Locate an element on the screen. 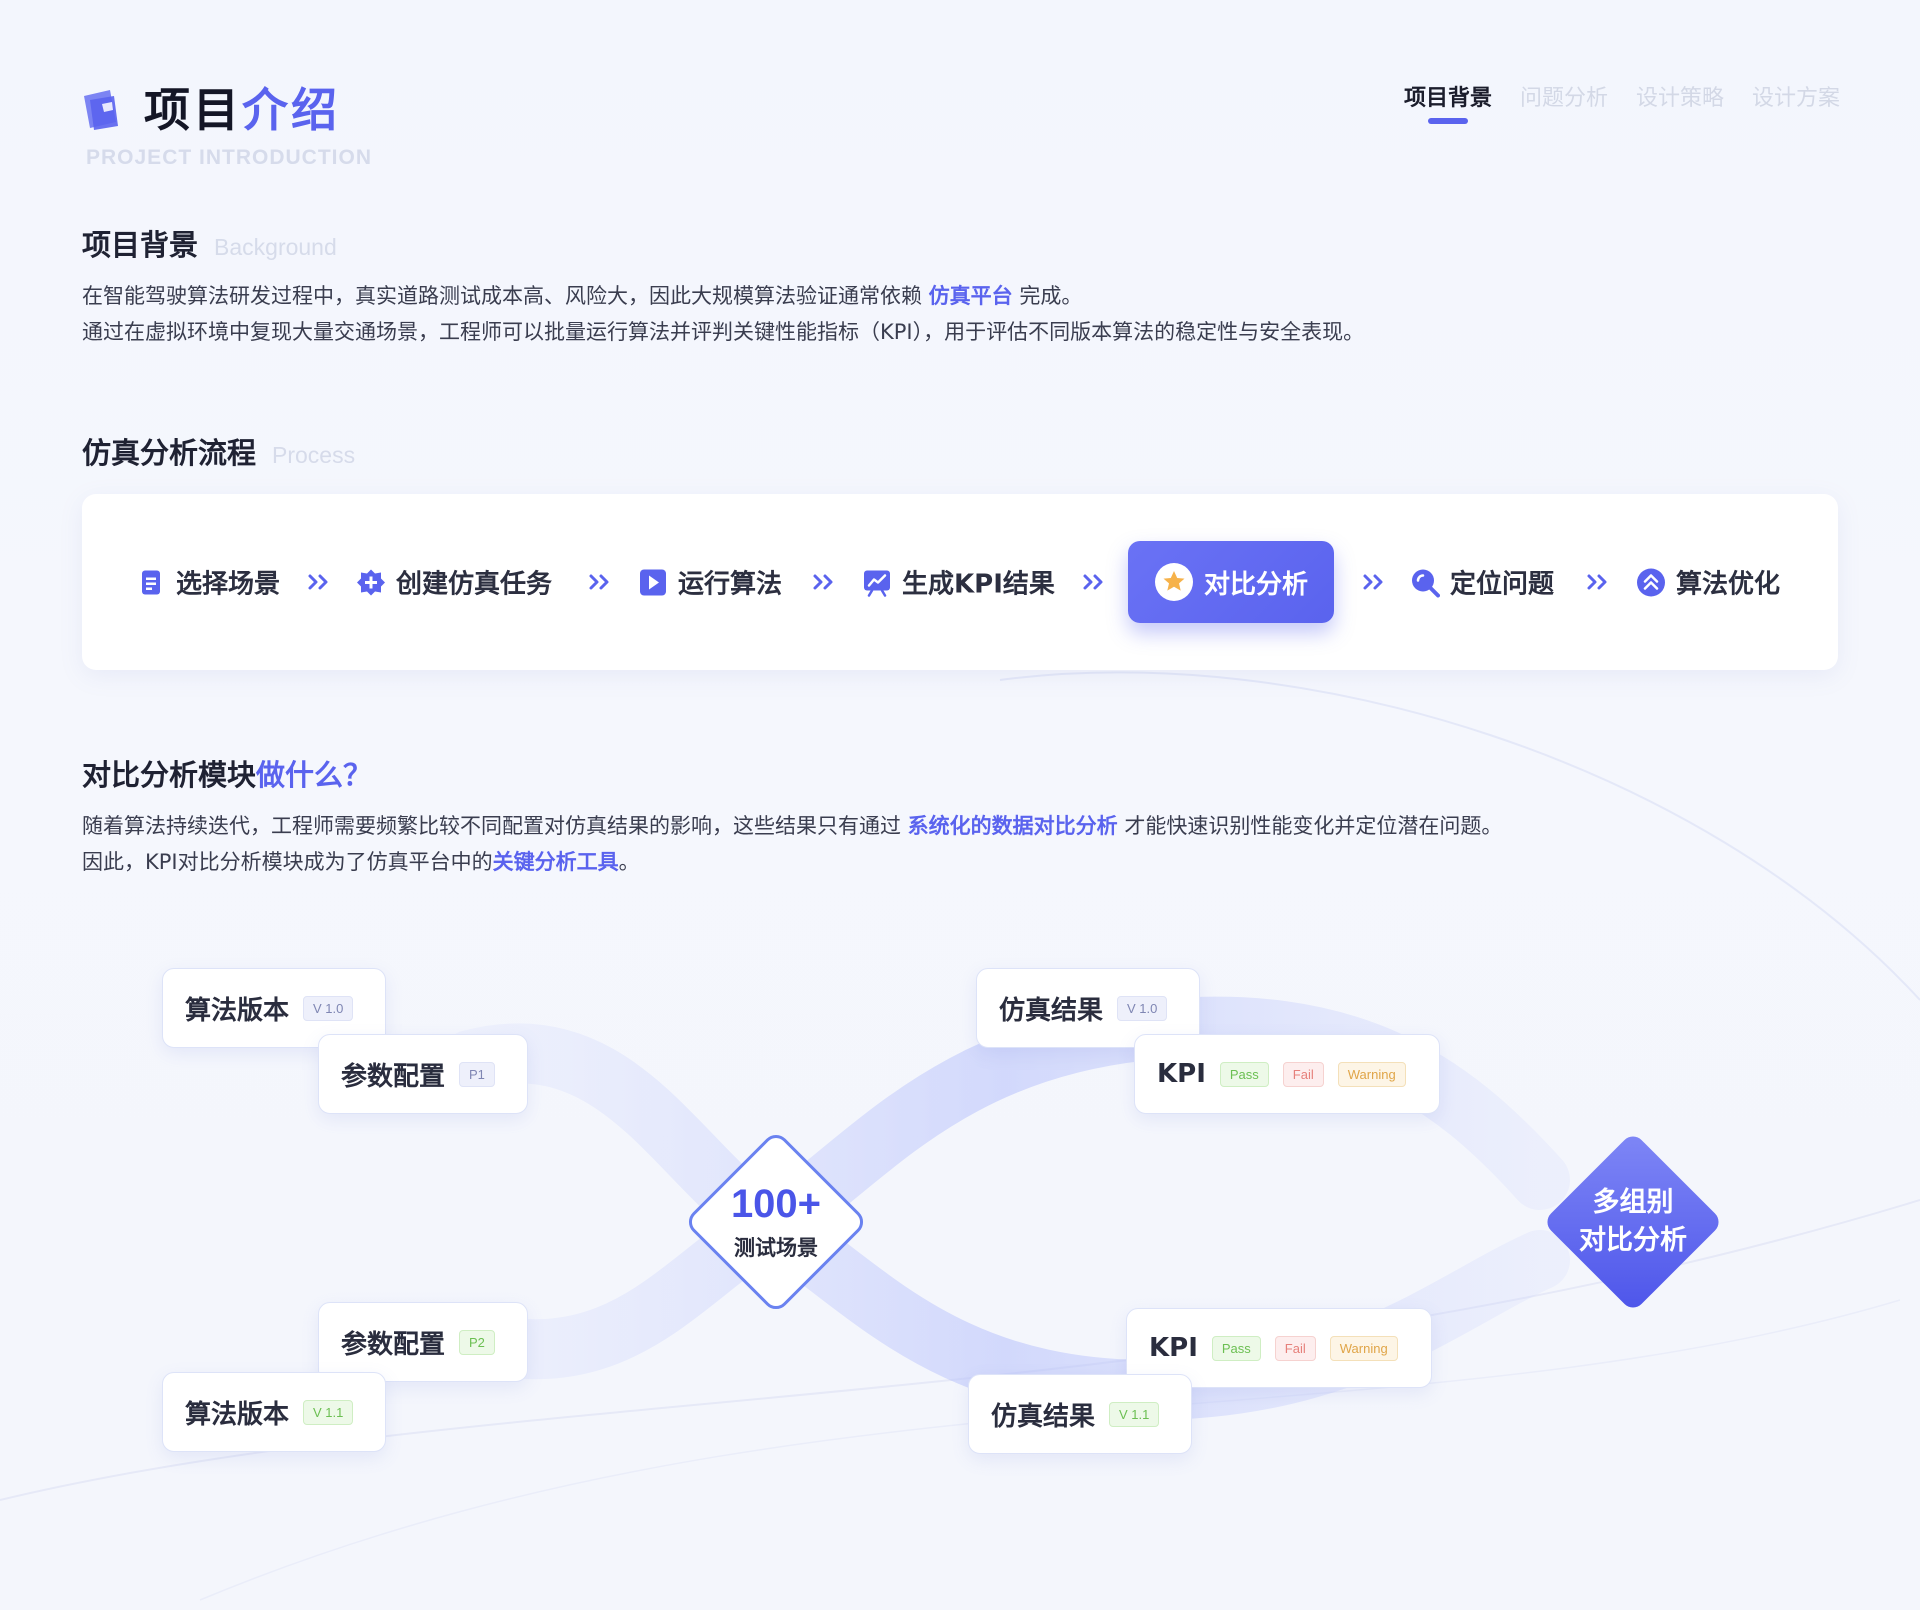 This screenshot has width=1920, height=1610. process-heading: 仿真分析流程 Process is located at coordinates (218, 451).